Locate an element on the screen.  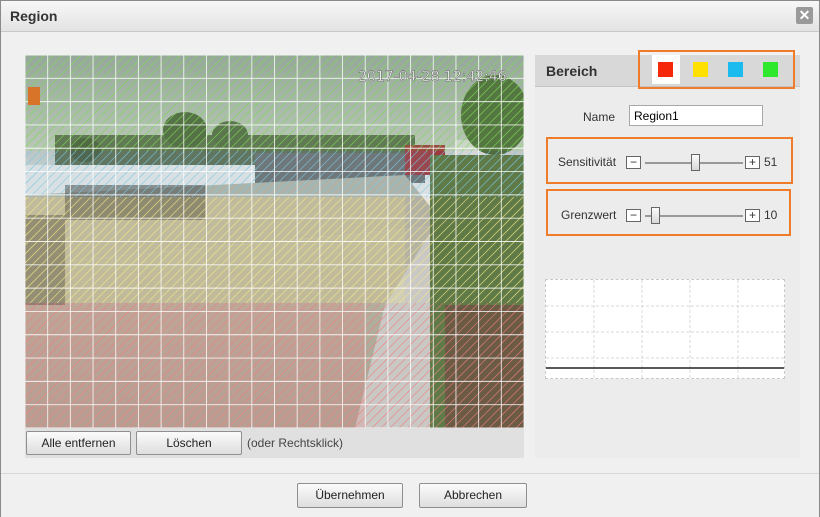
delete-button: Löschen is located at coordinates (189, 443).